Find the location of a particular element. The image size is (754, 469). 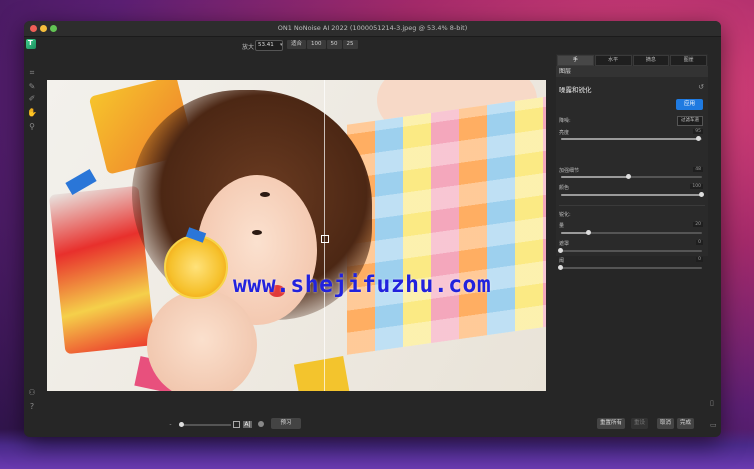

bottom-bar: - A| 预习 重置所有 重设 取消 完成 is located at coordinates (372, 426).